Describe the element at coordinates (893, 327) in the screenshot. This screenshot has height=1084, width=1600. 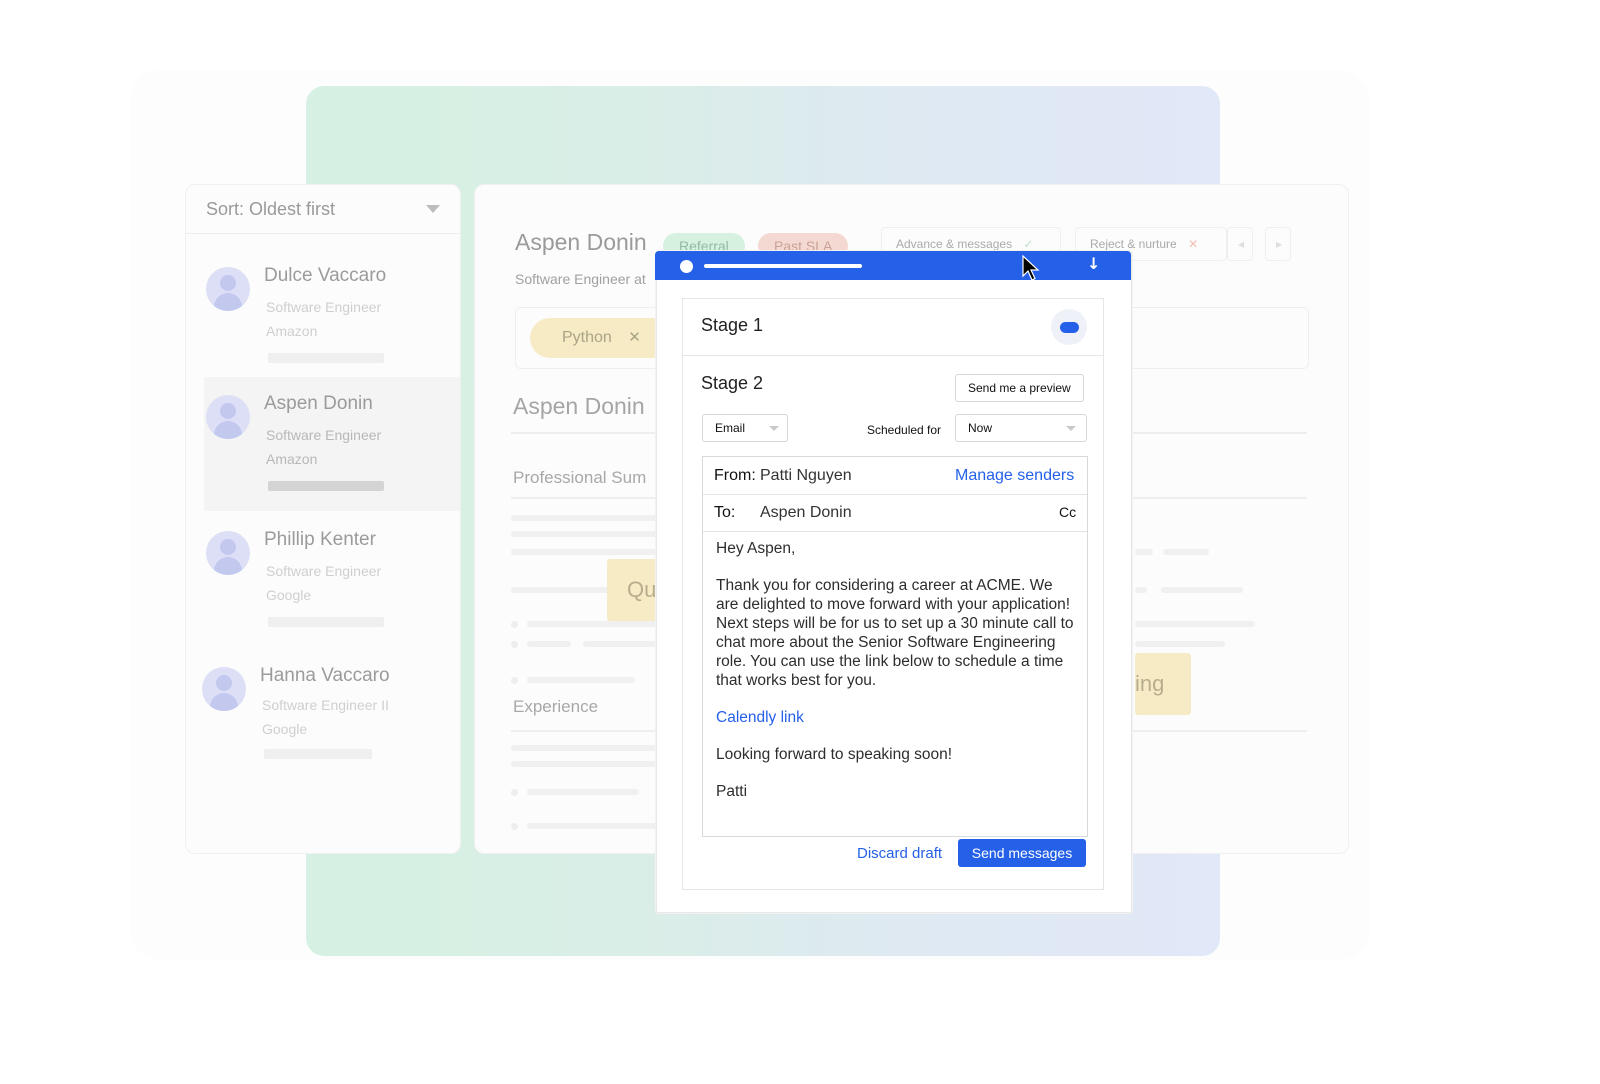
I see `stage-1-row: Stage 1` at that location.